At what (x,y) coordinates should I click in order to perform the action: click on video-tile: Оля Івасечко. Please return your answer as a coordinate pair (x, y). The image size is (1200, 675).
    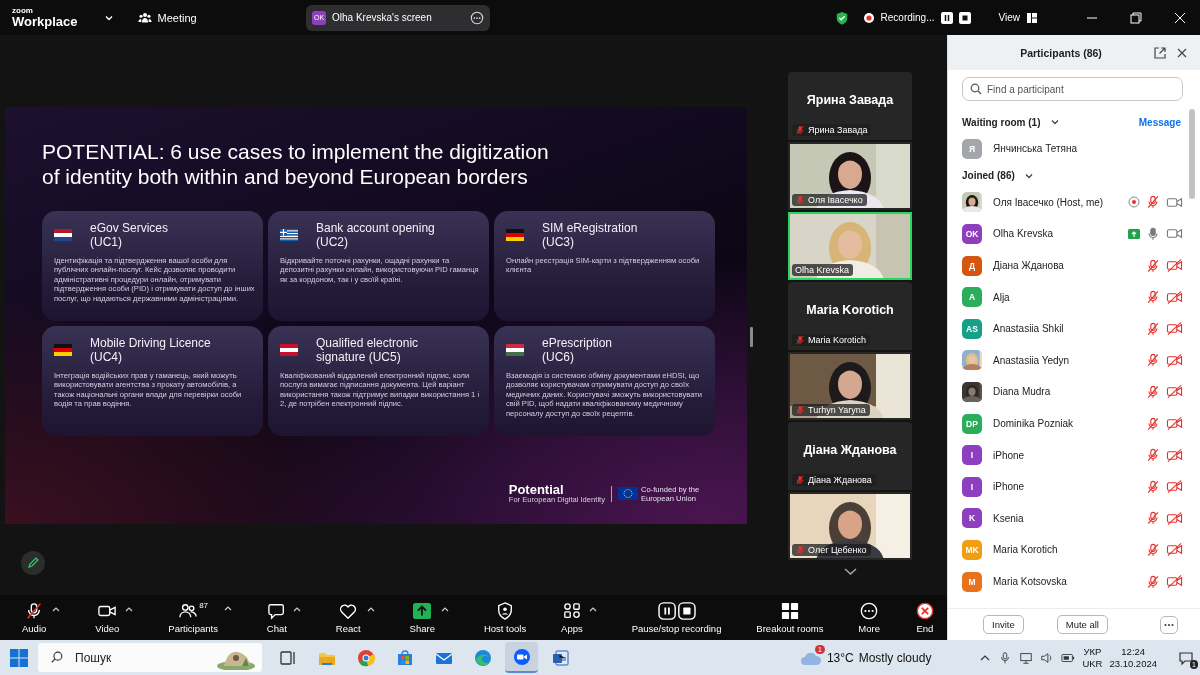
    Looking at the image, I should click on (850, 176).